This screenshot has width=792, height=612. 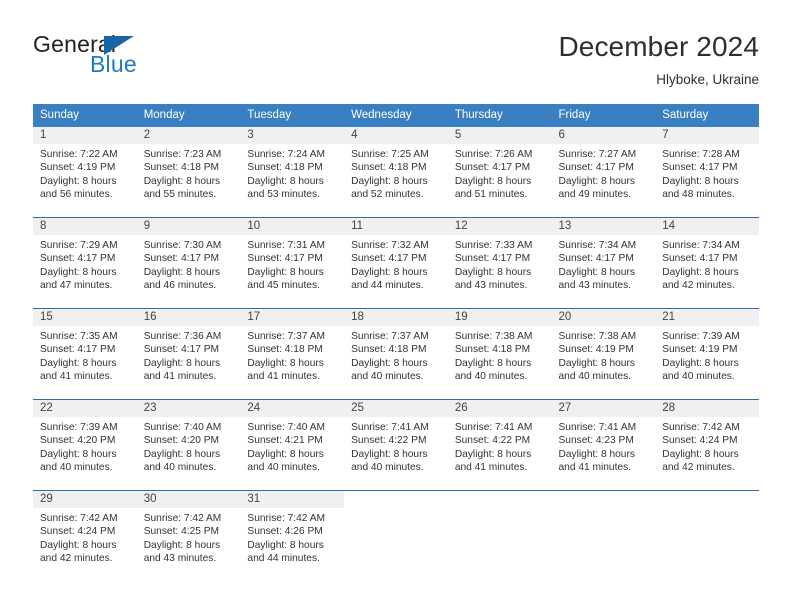 I want to click on sunset-time: Sunset: 4:26 PM, so click(x=285, y=532).